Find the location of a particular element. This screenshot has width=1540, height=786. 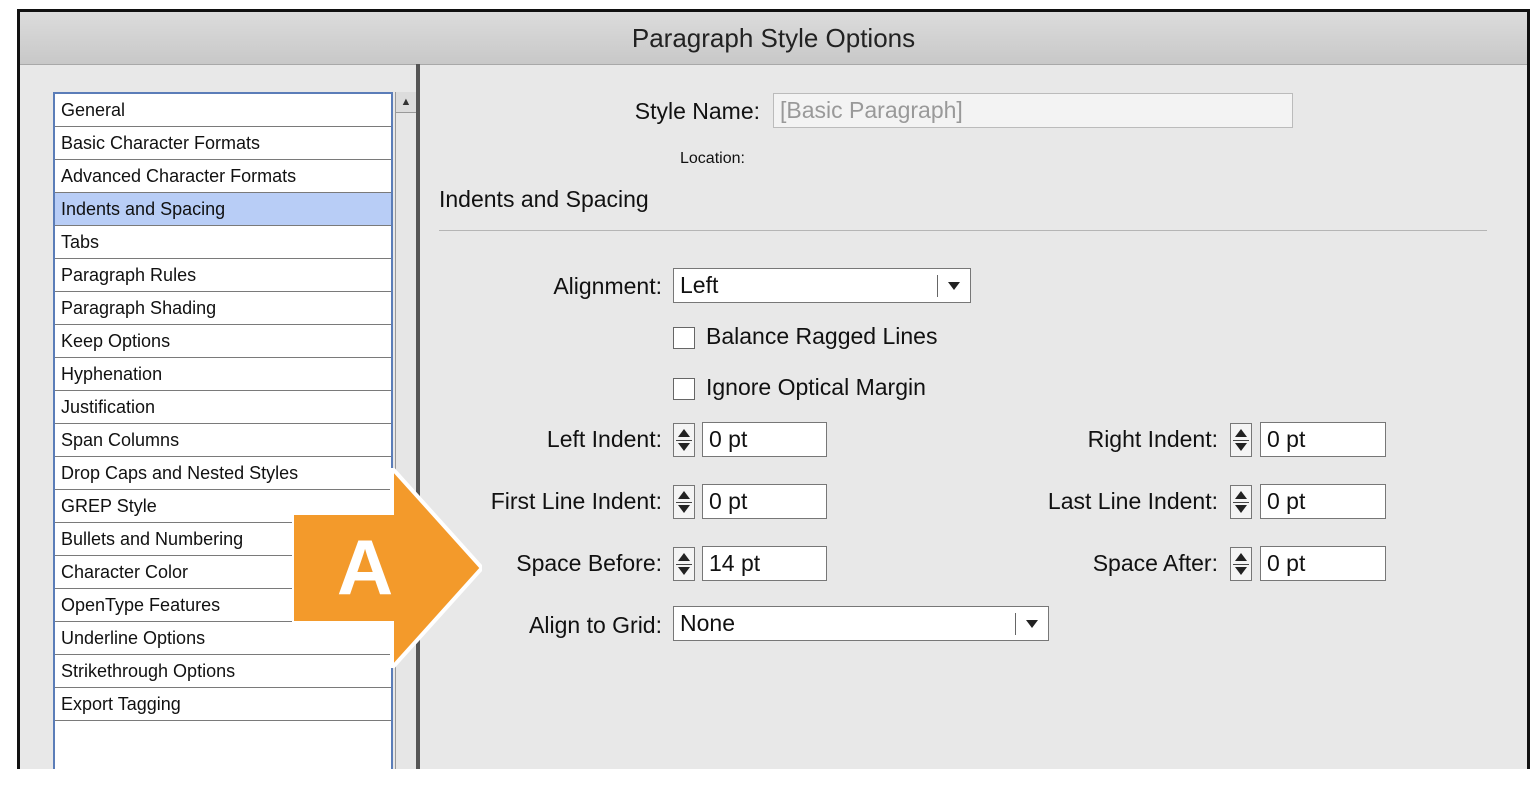

align-to-grid-value: None is located at coordinates (707, 623).